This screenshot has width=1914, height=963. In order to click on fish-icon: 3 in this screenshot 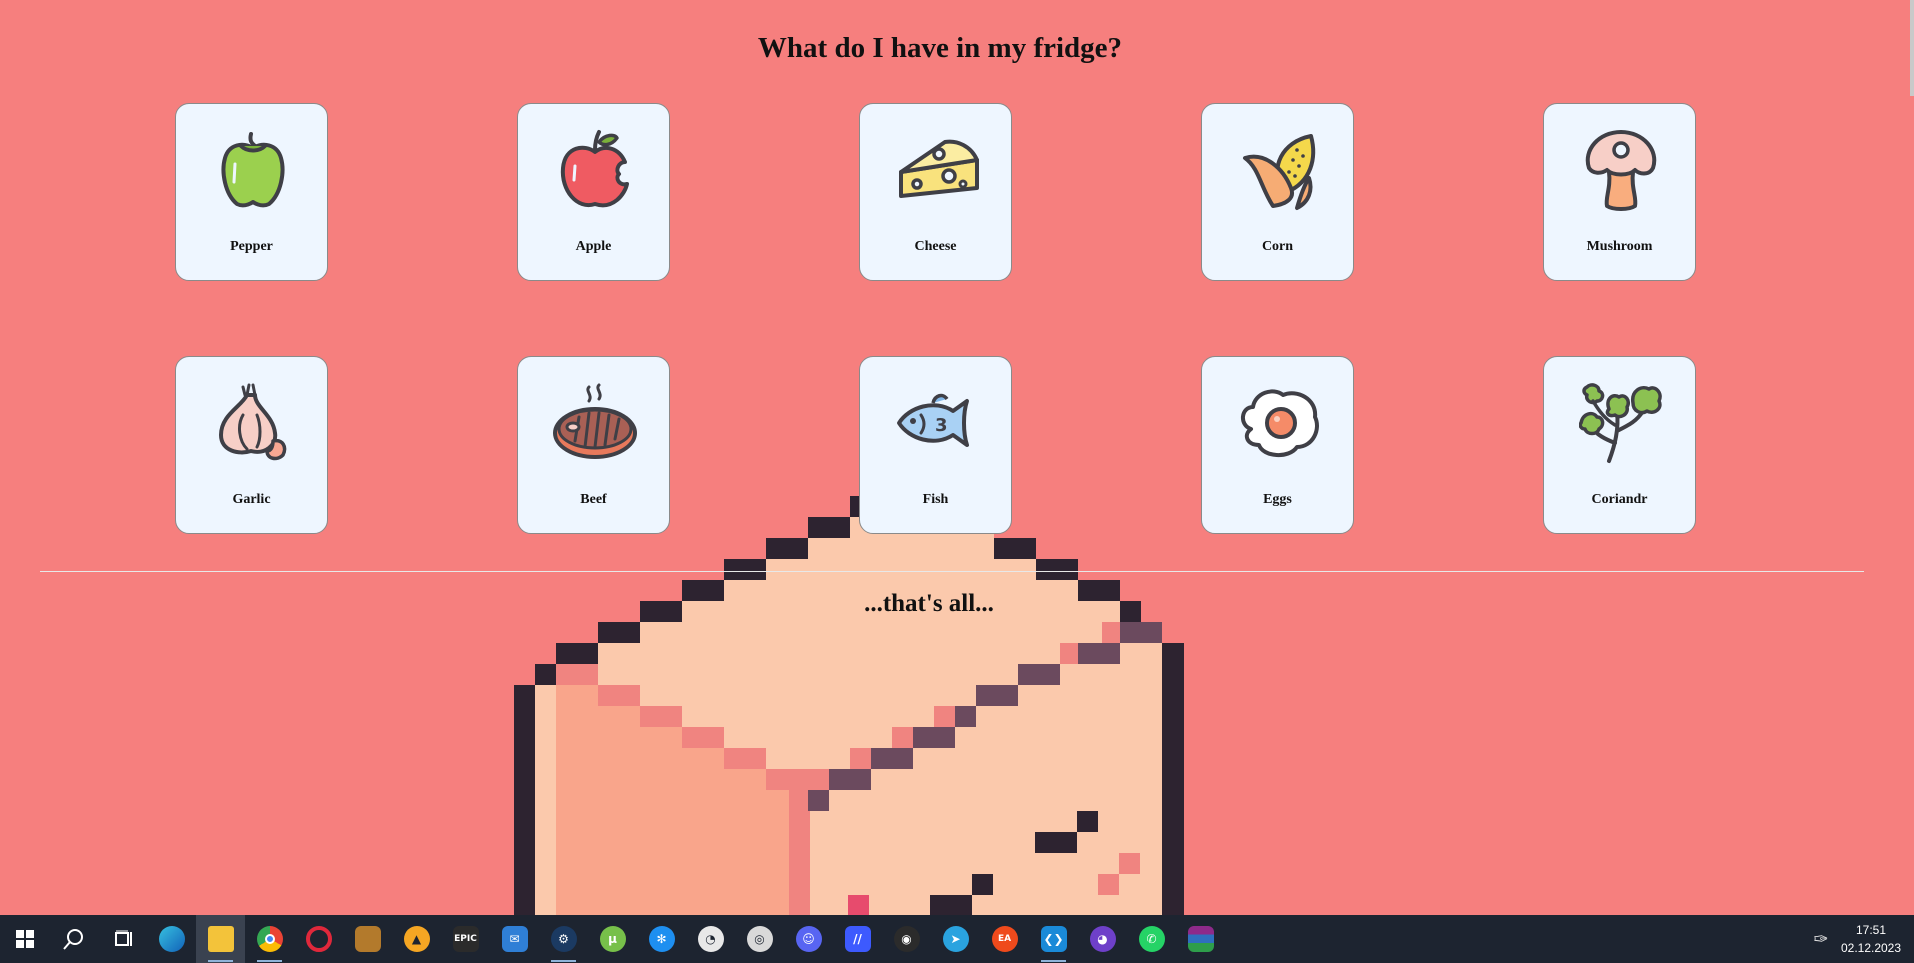, I will do `click(933, 420)`.